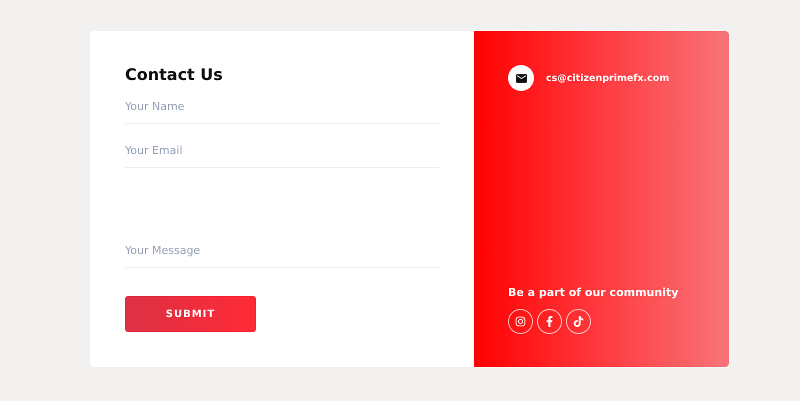 The width and height of the screenshot is (800, 401). What do you see at coordinates (174, 74) in the screenshot?
I see `form-title: Contact Us` at bounding box center [174, 74].